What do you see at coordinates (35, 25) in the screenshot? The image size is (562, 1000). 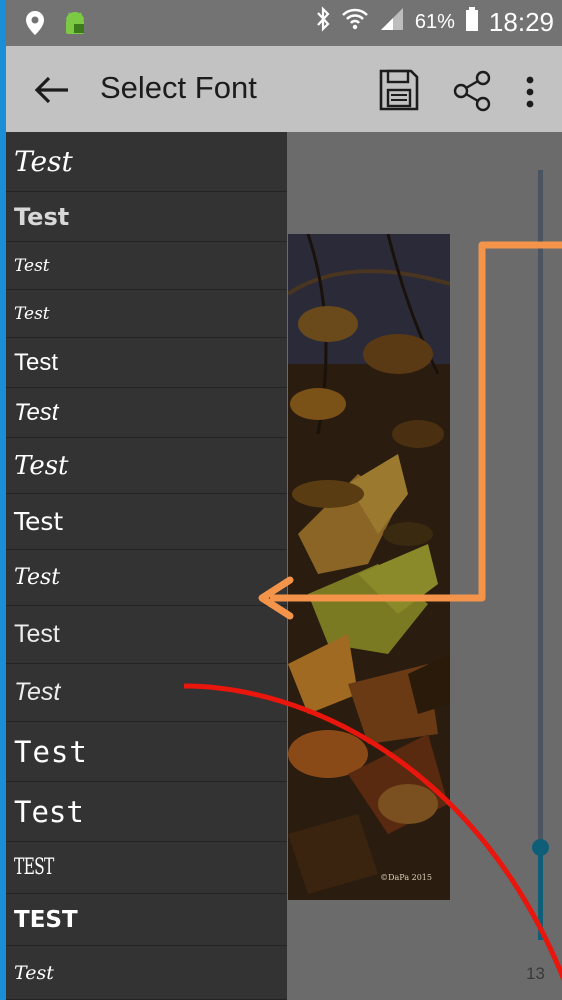 I see `location-icon` at bounding box center [35, 25].